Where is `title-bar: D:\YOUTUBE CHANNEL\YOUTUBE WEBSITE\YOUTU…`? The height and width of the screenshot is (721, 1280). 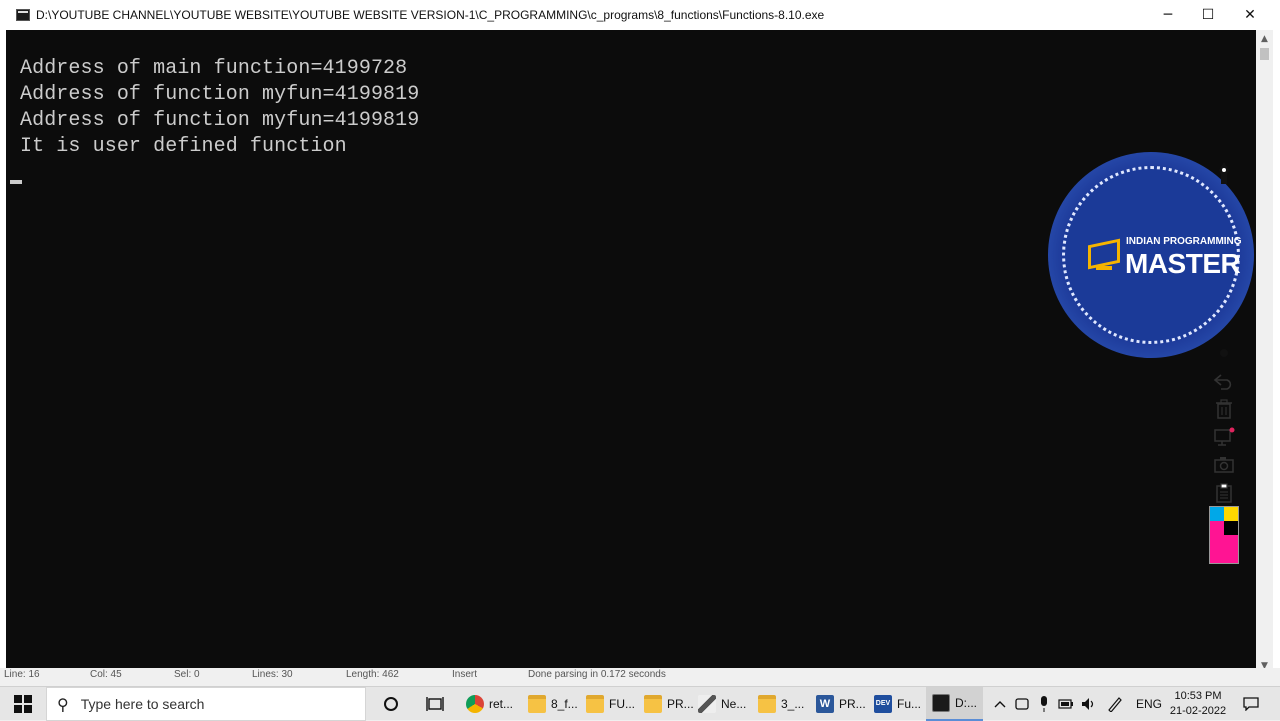
title-bar: D:\YOUTUBE CHANNEL\YOUTUBE WEBSITE\YOUTU… is located at coordinates (640, 15).